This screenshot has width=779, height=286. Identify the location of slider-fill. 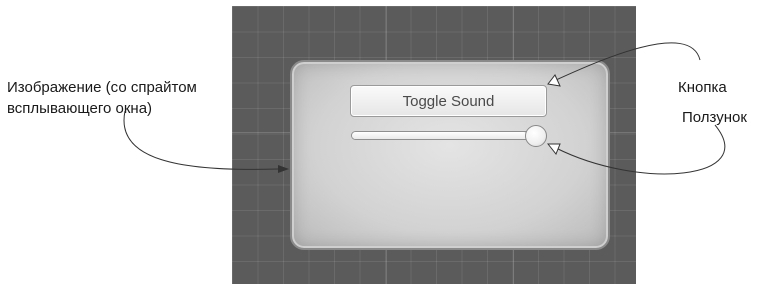
(439, 135).